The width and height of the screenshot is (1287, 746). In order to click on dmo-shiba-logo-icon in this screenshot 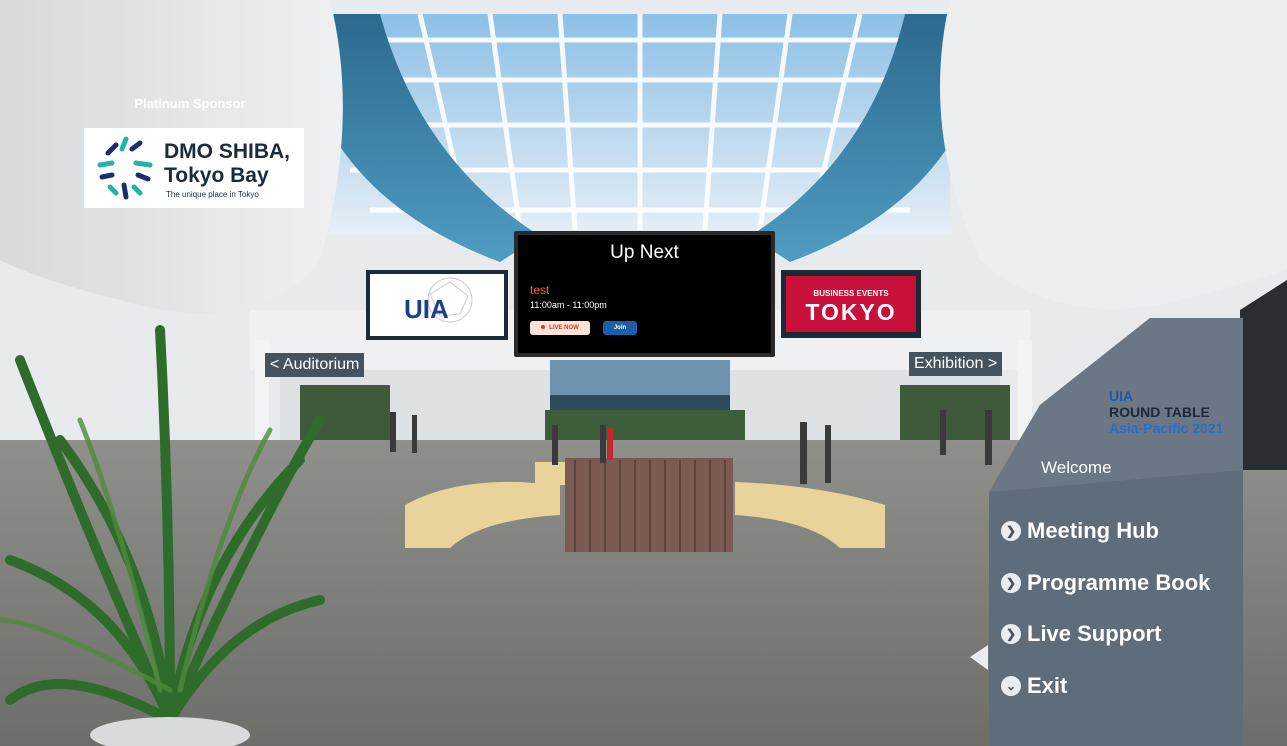, I will do `click(125, 168)`.